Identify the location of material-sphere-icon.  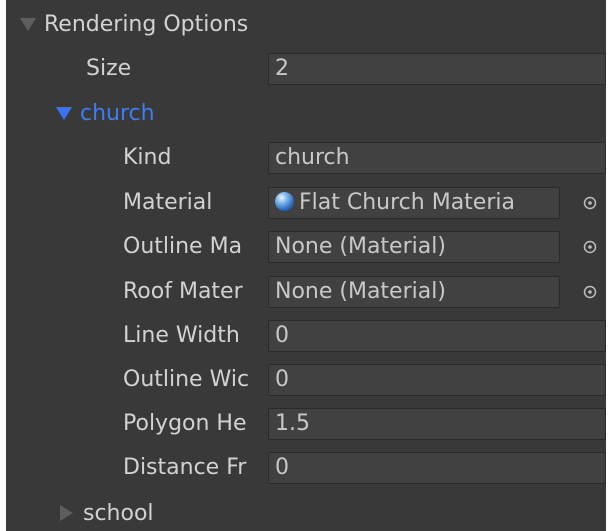
(284, 201).